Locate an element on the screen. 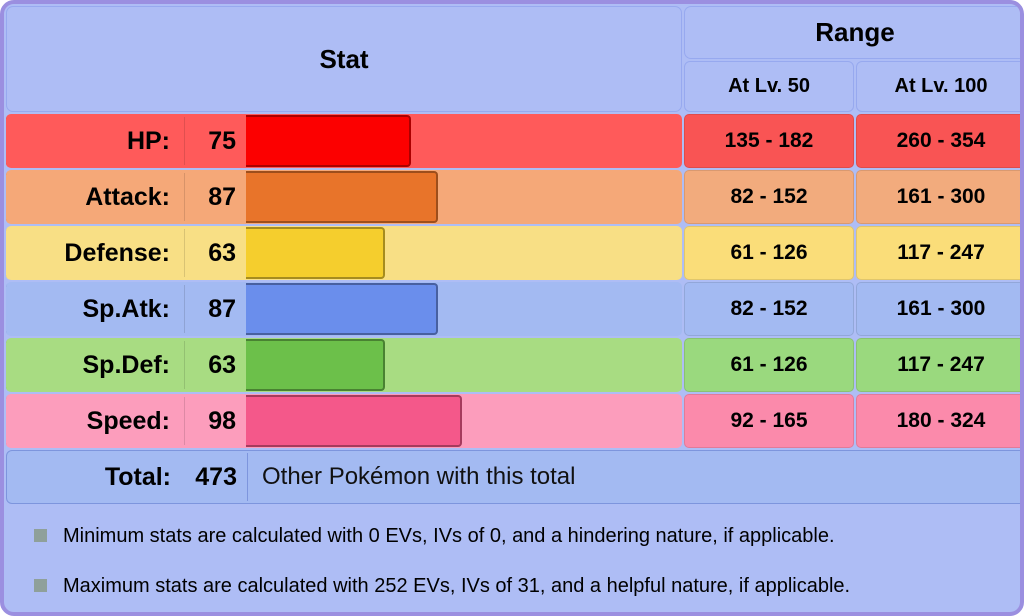 The width and height of the screenshot is (1024, 616). table-row: Defense: 63 61 - 126 117 - 247 is located at coordinates (513, 253).